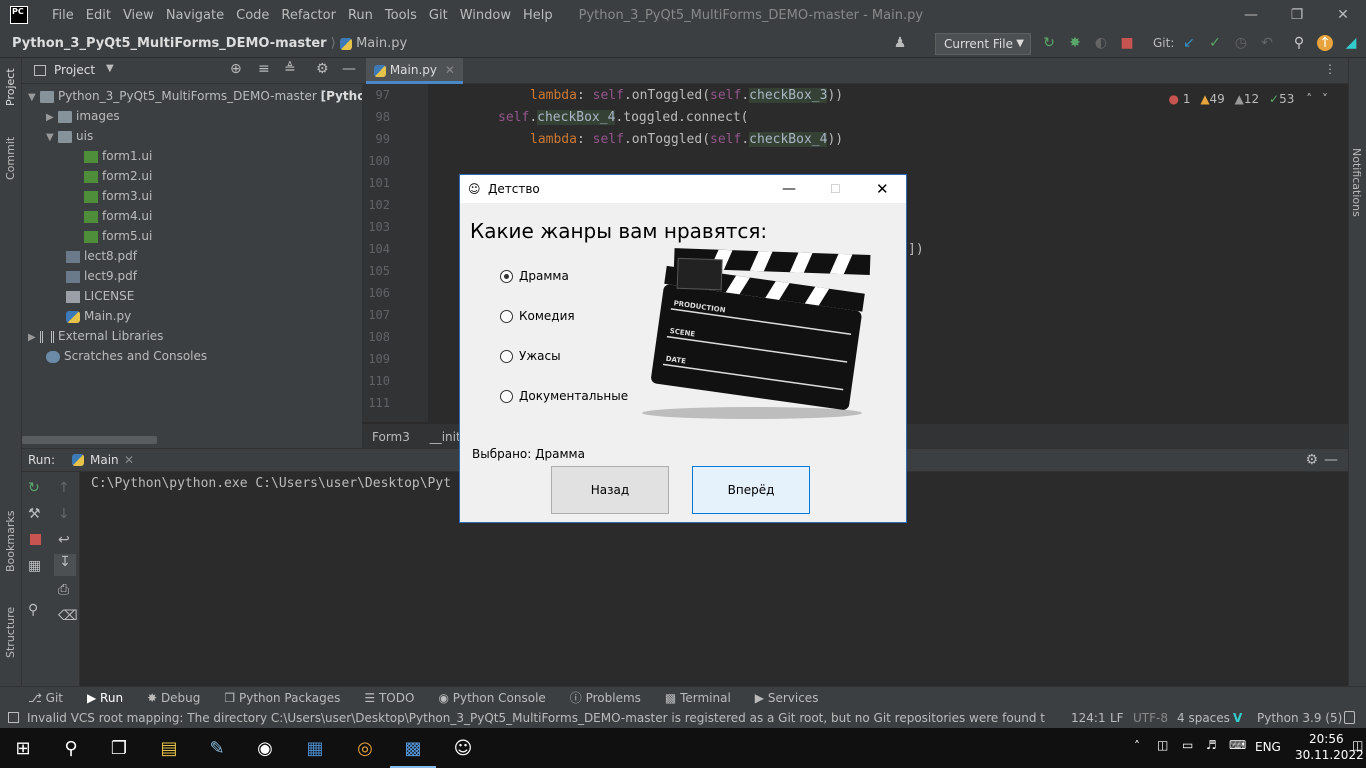 Image resolution: width=1366 pixels, height=768 pixels. I want to click on radio-horror: Ужасы, so click(530, 356).